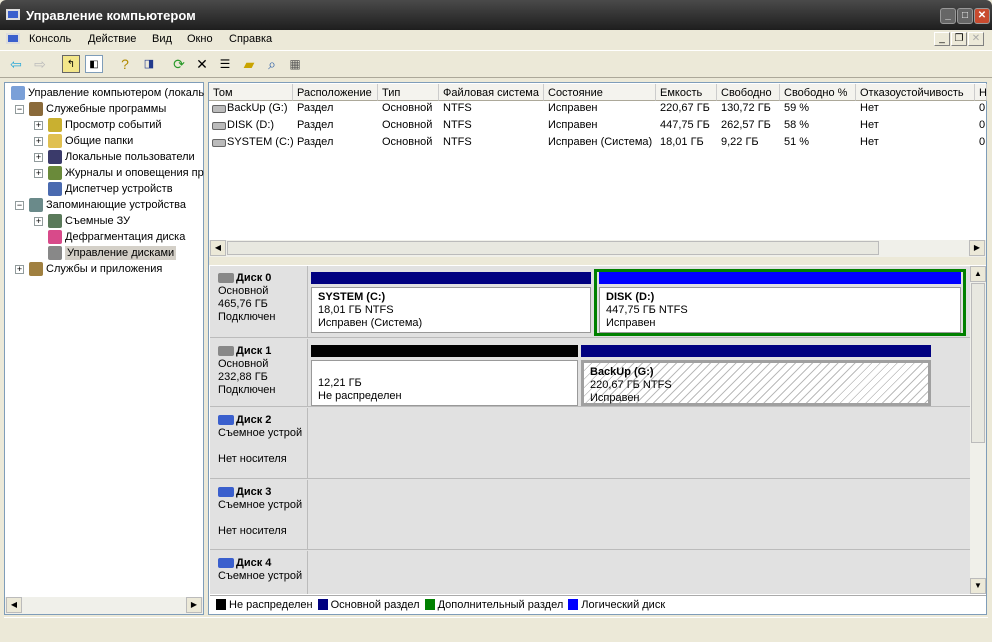  Describe the element at coordinates (407, 125) in the screenshot. I see `table-cell: Основной` at that location.